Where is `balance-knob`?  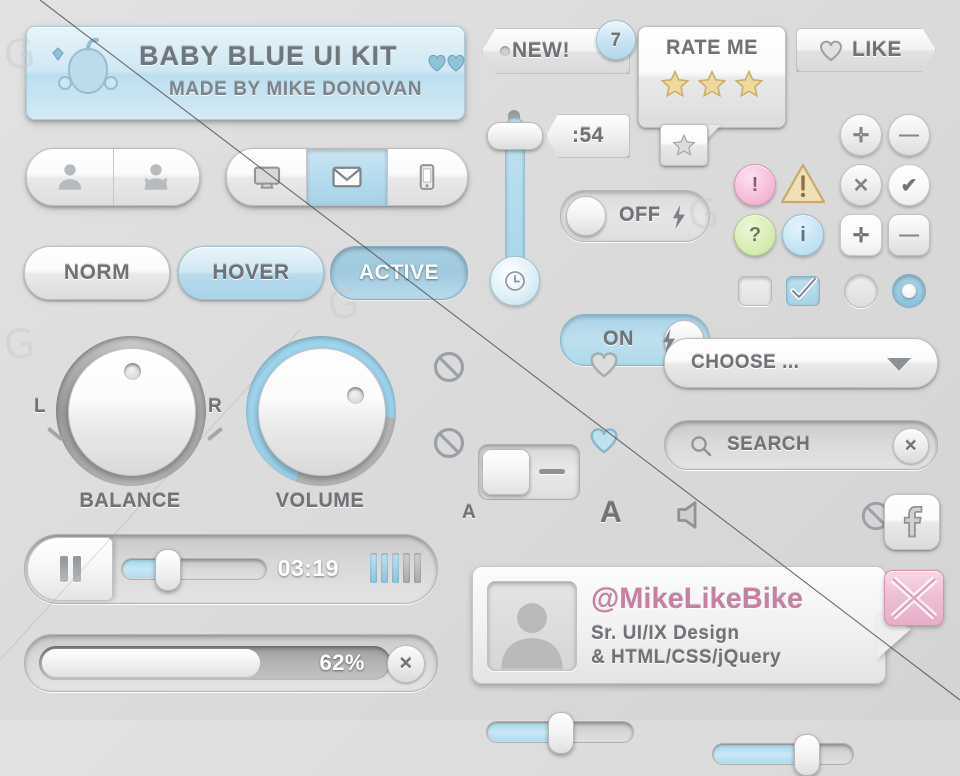 balance-knob is located at coordinates (131, 411).